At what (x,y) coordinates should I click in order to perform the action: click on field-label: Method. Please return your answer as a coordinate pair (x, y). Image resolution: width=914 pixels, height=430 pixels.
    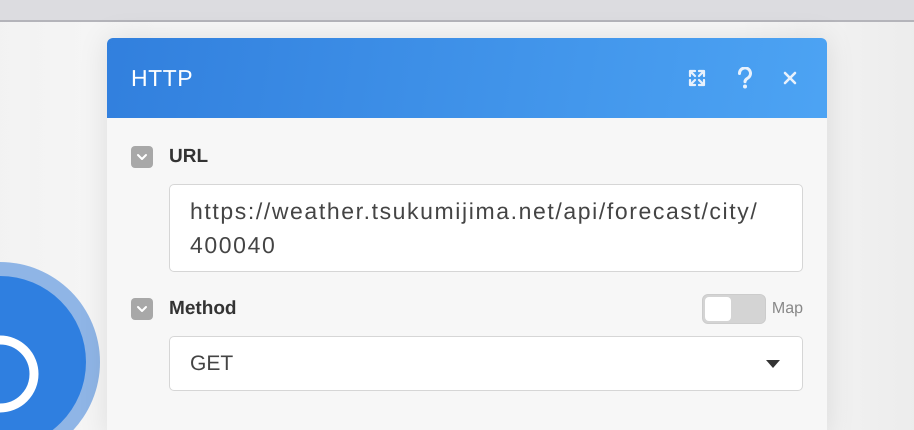
    Looking at the image, I should click on (203, 309).